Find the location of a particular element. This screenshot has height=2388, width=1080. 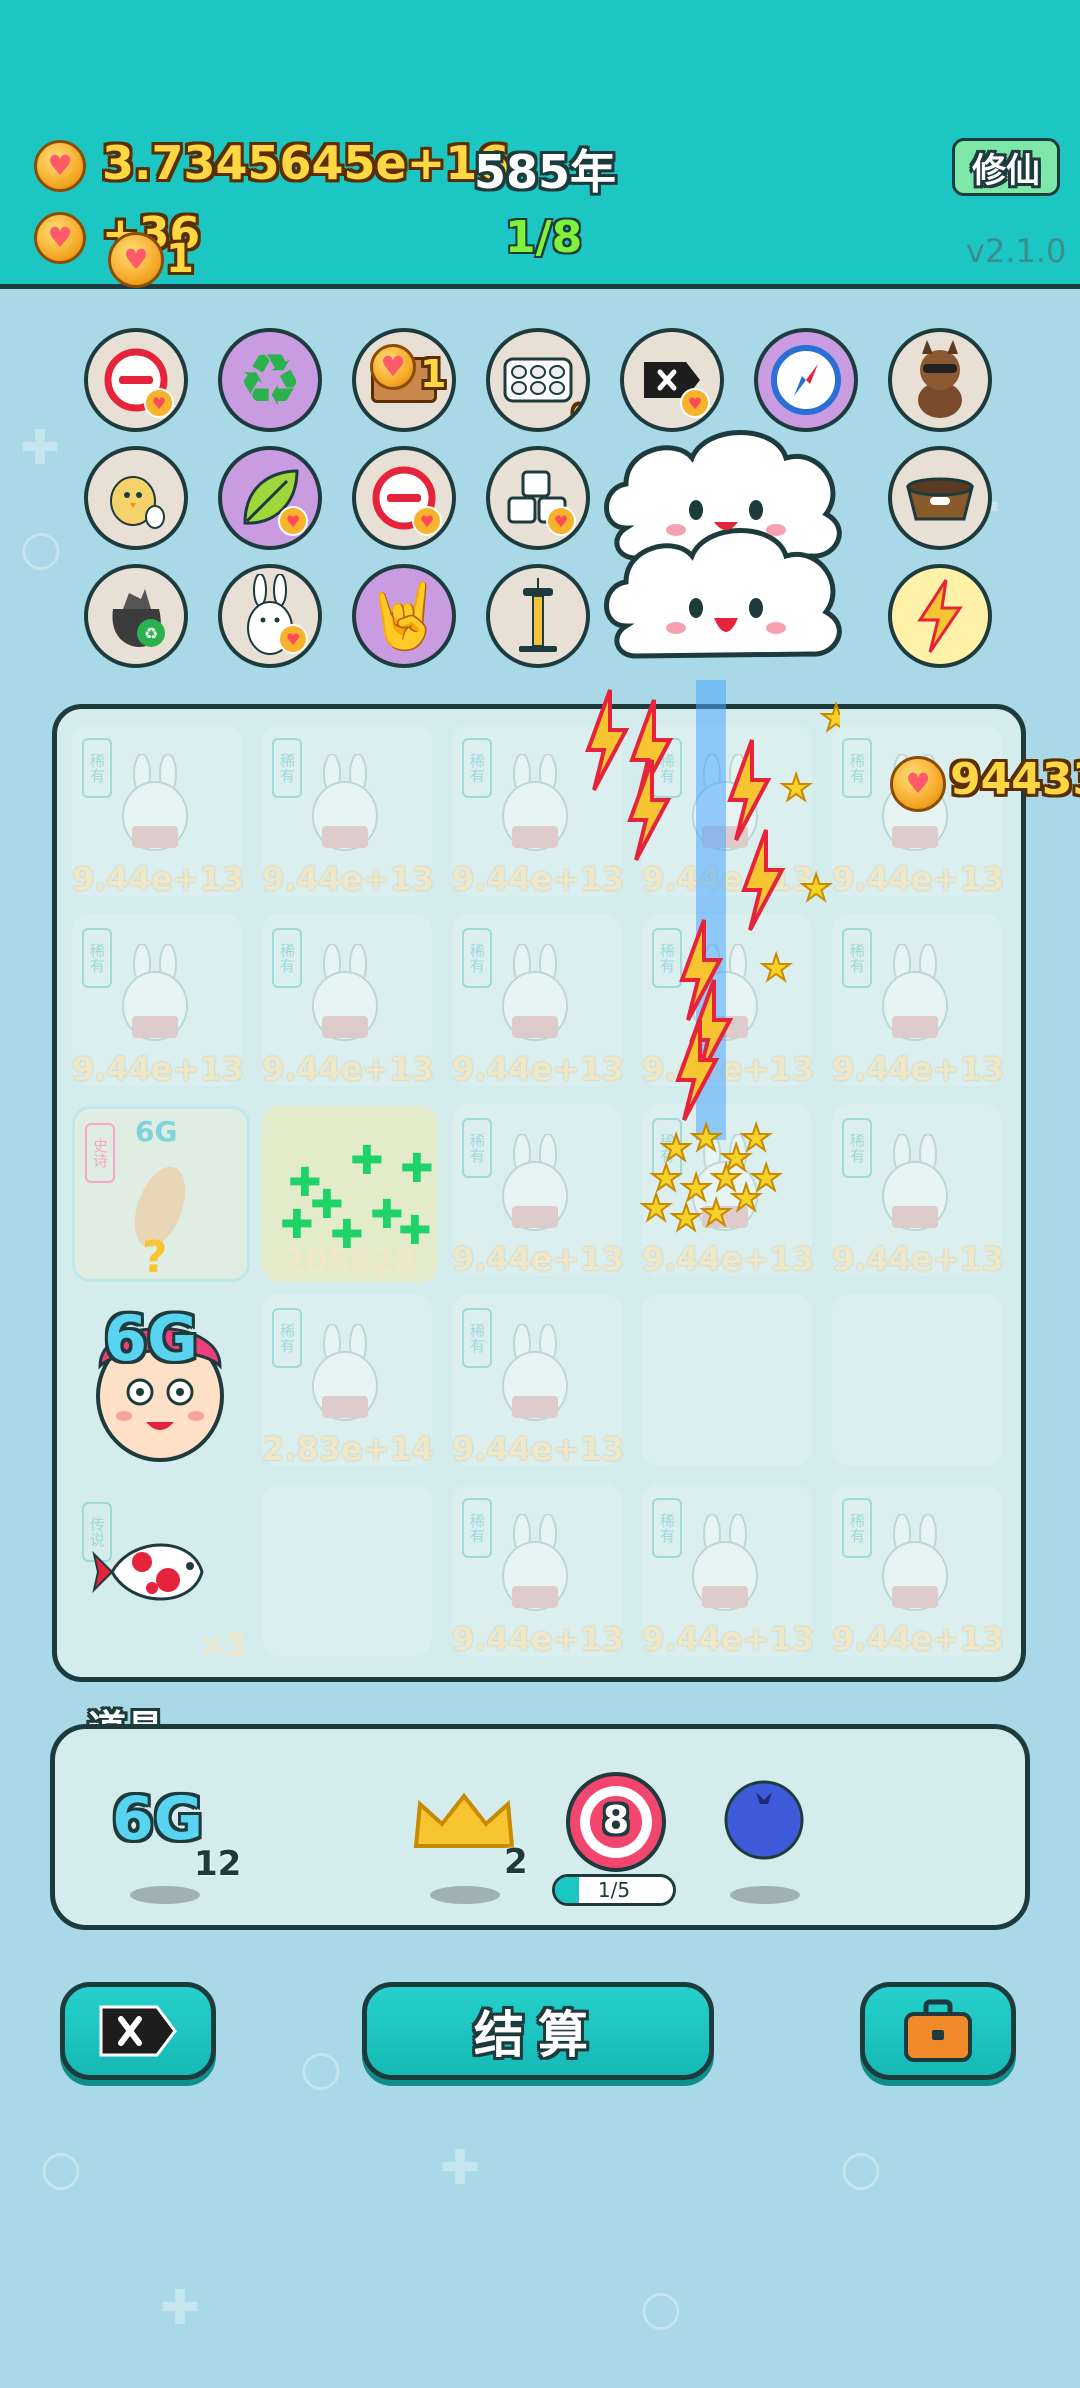

egg-tray-tool: 0 is located at coordinates (538, 380).